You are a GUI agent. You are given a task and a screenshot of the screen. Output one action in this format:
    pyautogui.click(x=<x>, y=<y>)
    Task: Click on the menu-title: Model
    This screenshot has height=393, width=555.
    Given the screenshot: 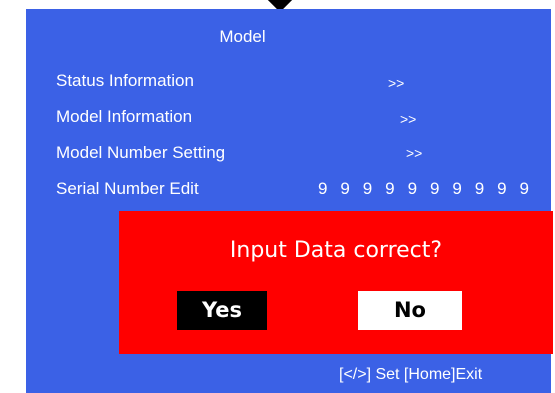 What is the action you would take?
    pyautogui.click(x=242, y=36)
    